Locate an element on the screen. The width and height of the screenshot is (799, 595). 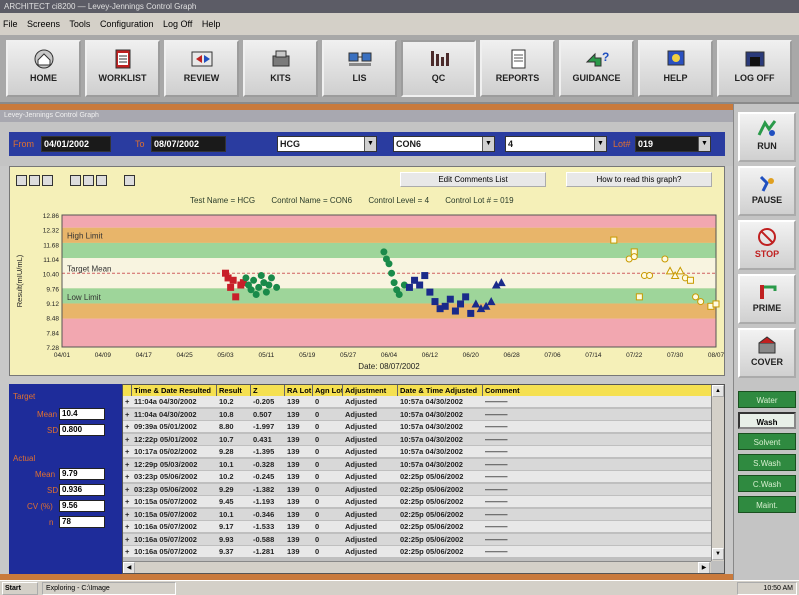
chart-options-icon is located at coordinates (130, 180).